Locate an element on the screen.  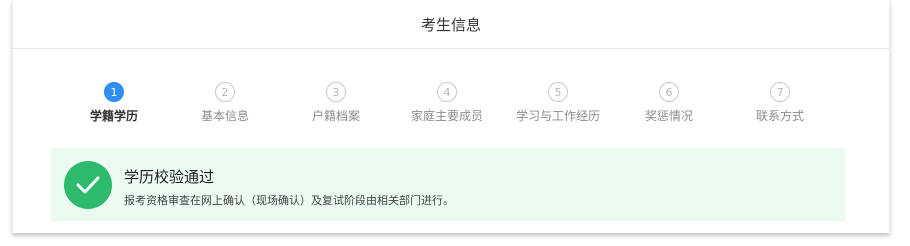
step-5-number: 5 is located at coordinates (558, 92).